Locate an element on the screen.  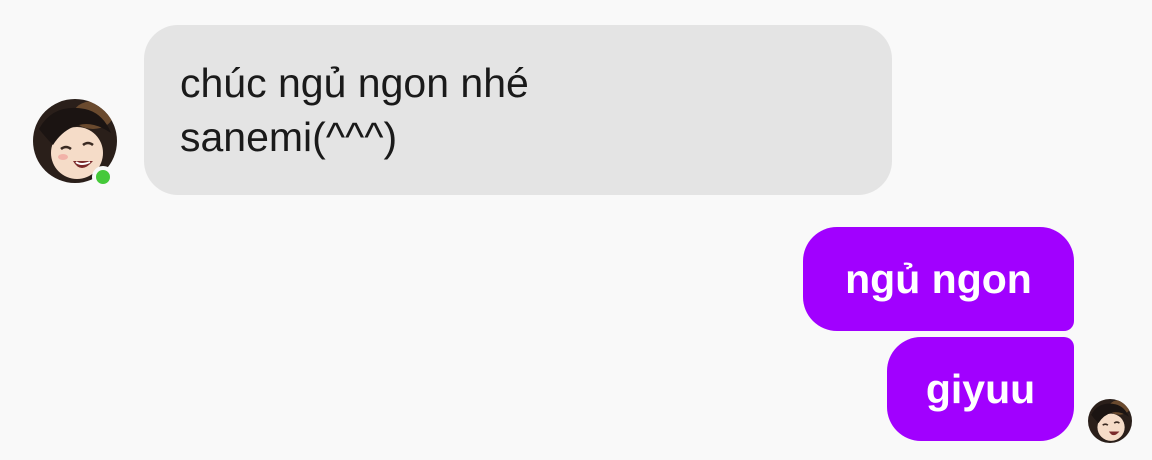
sent-message-text: giyuu is located at coordinates (980, 388).